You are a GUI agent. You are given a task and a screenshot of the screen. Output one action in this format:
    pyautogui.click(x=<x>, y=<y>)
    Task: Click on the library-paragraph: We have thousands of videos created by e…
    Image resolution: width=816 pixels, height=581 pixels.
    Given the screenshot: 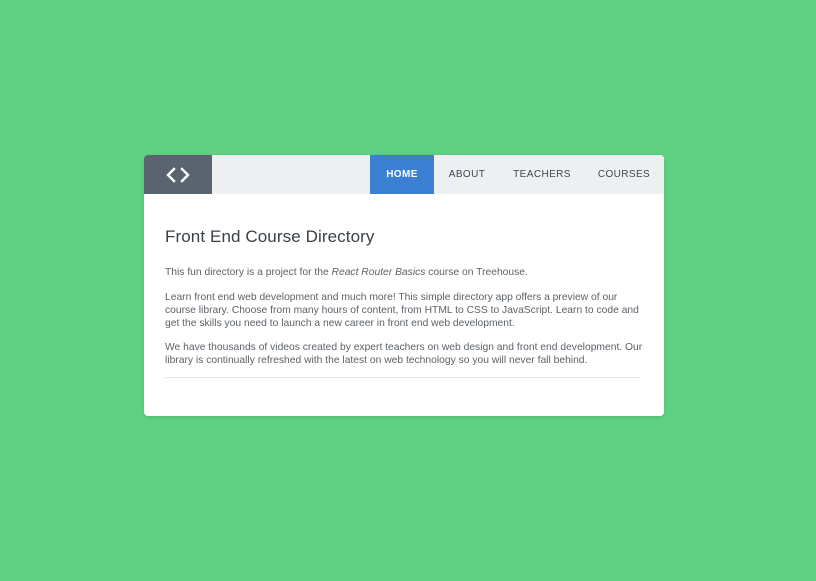 What is the action you would take?
    pyautogui.click(x=404, y=354)
    